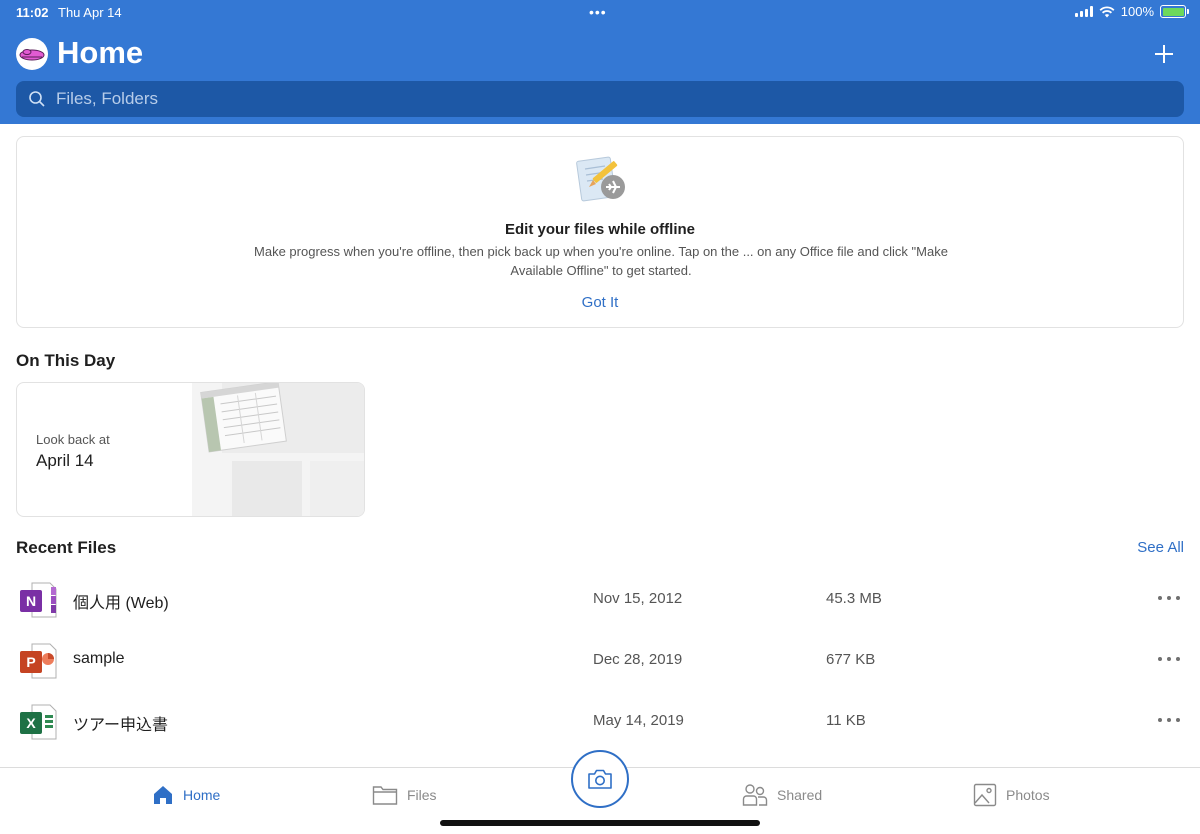 The width and height of the screenshot is (1200, 834). I want to click on svg-text: X, so click(31, 723).